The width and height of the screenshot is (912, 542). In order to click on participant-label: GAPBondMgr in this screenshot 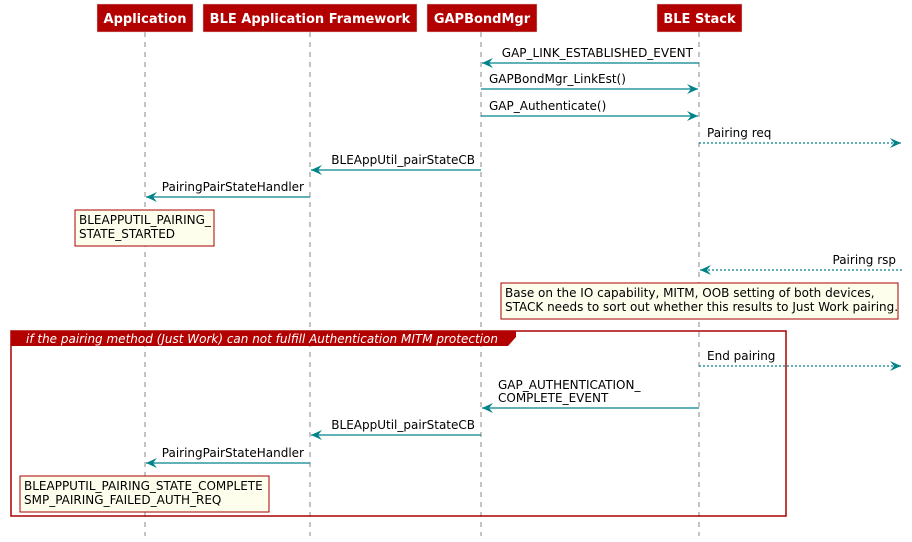, I will do `click(482, 19)`.